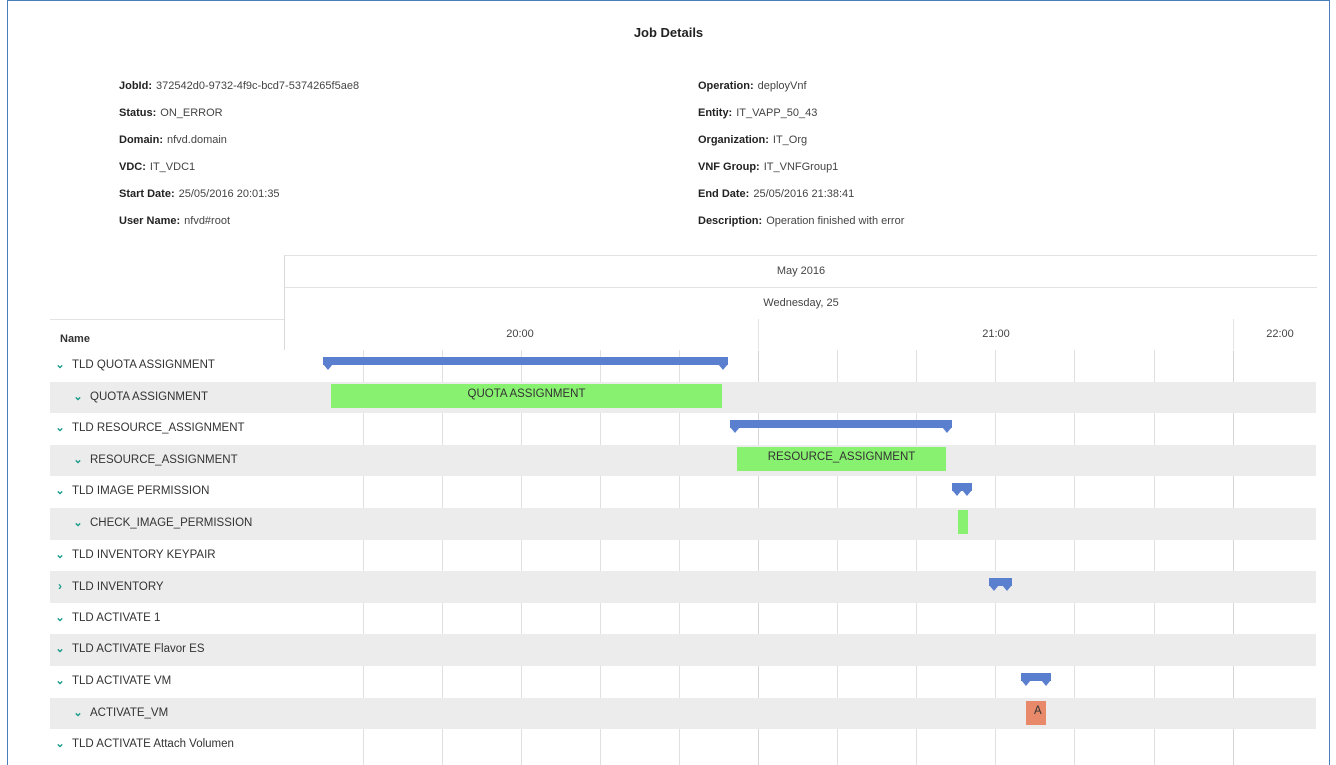  I want to click on task-name: ⌄ QUOTA ASSIGNMENT, so click(129, 398).